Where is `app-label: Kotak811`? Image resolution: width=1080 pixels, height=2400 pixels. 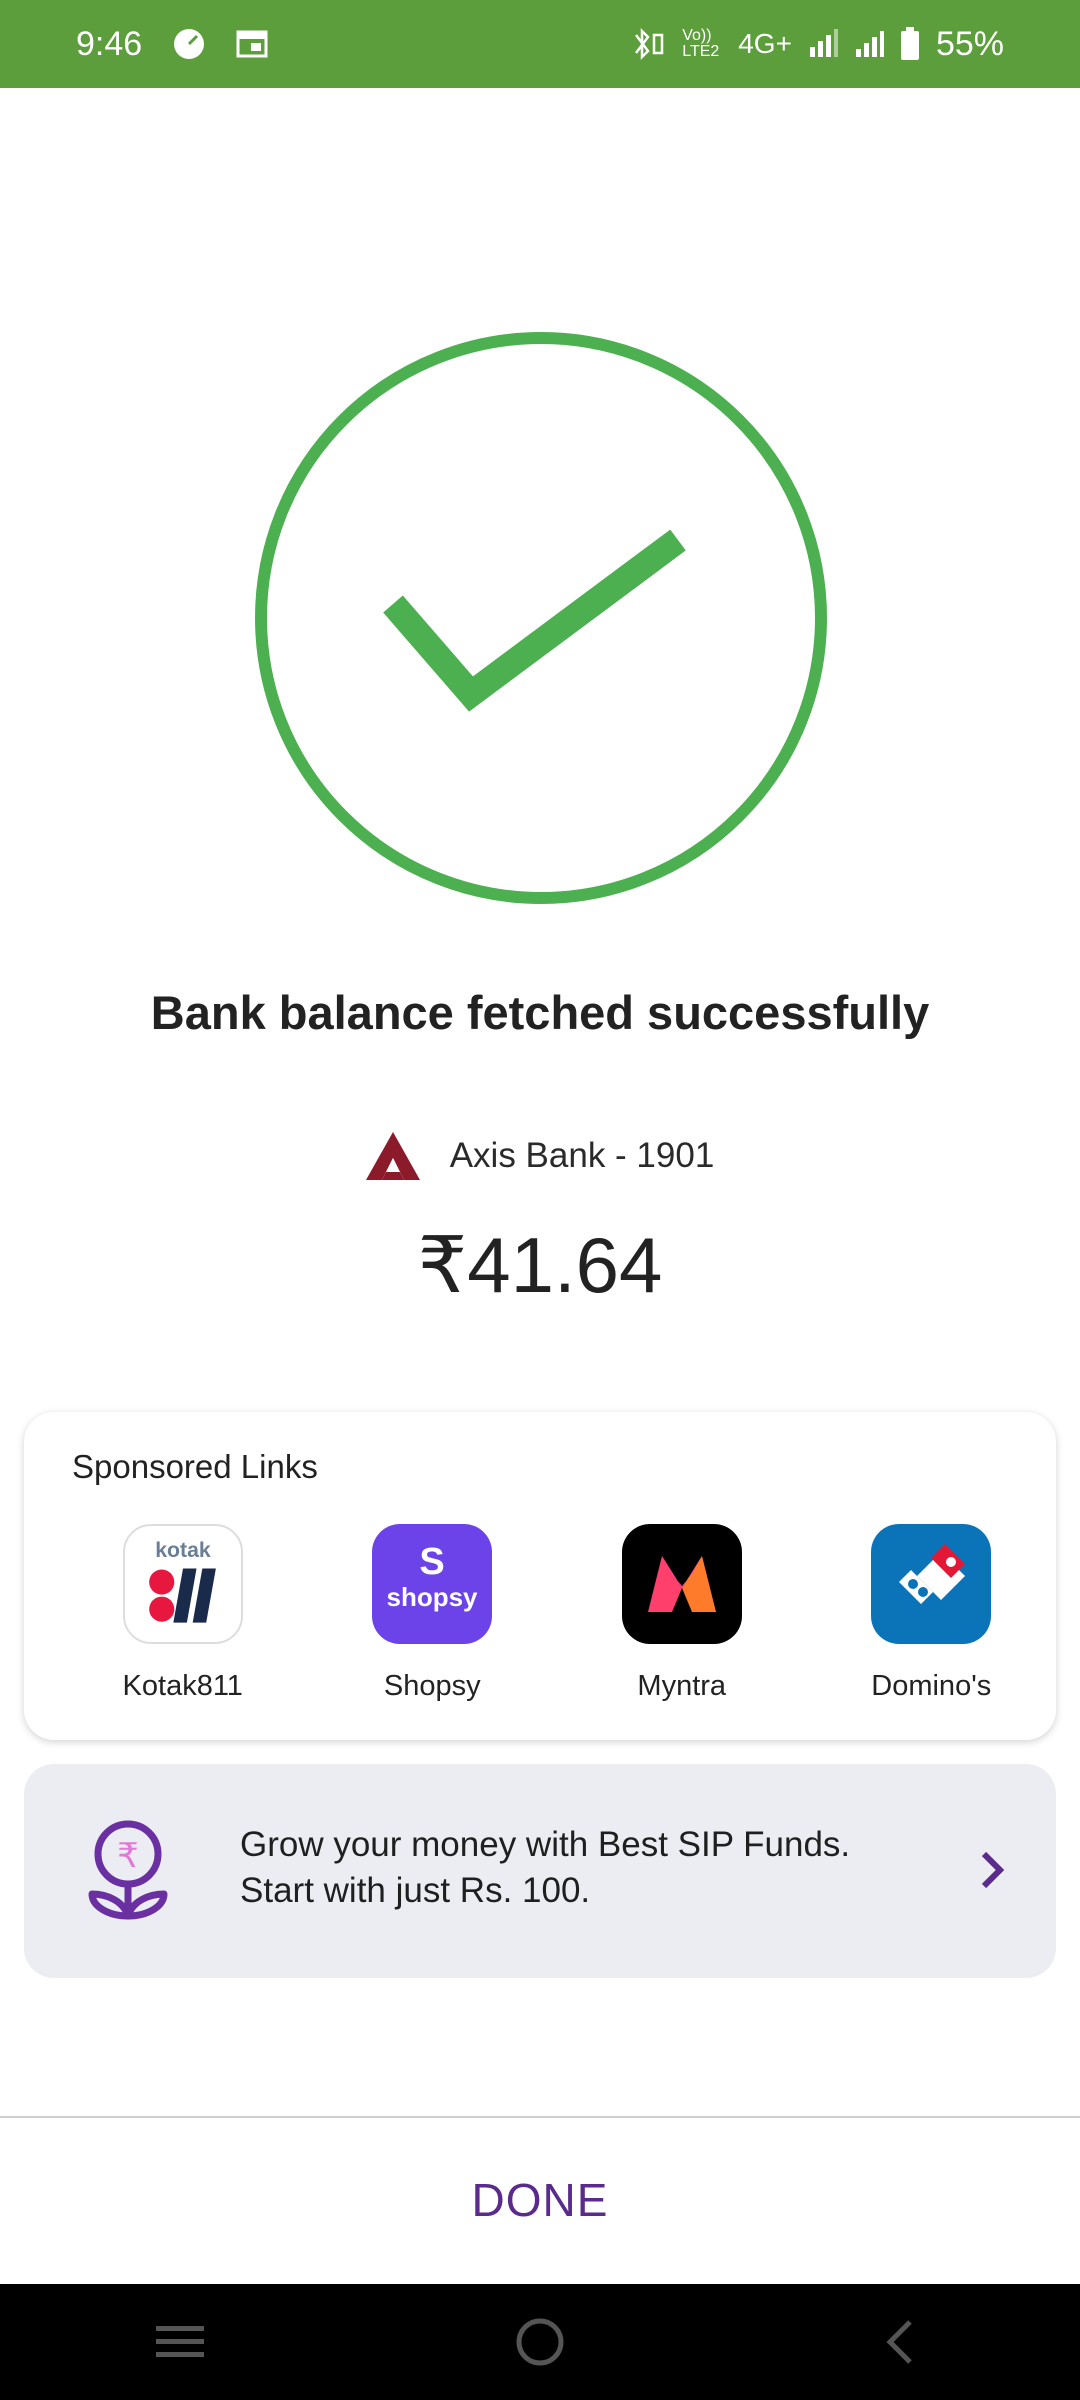
app-label: Kotak811 is located at coordinates (182, 1686).